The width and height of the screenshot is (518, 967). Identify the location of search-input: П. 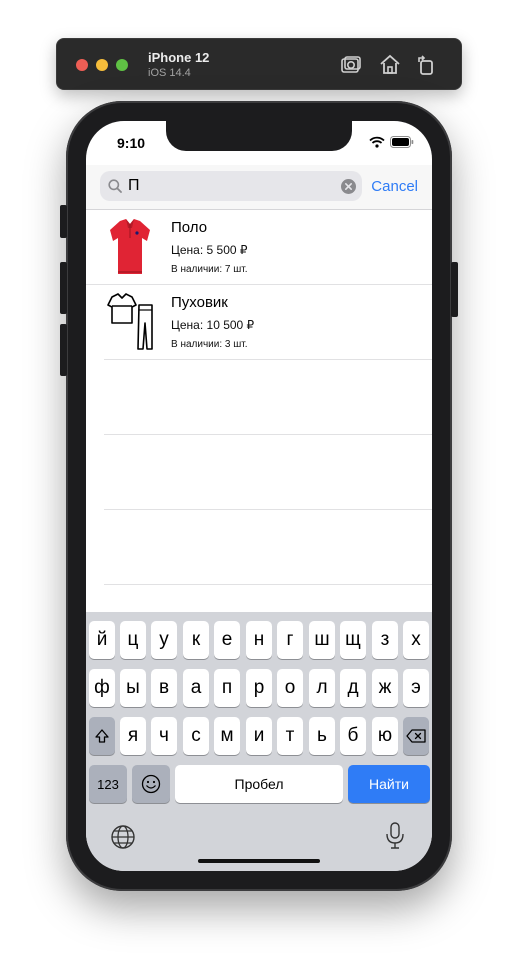
(231, 186).